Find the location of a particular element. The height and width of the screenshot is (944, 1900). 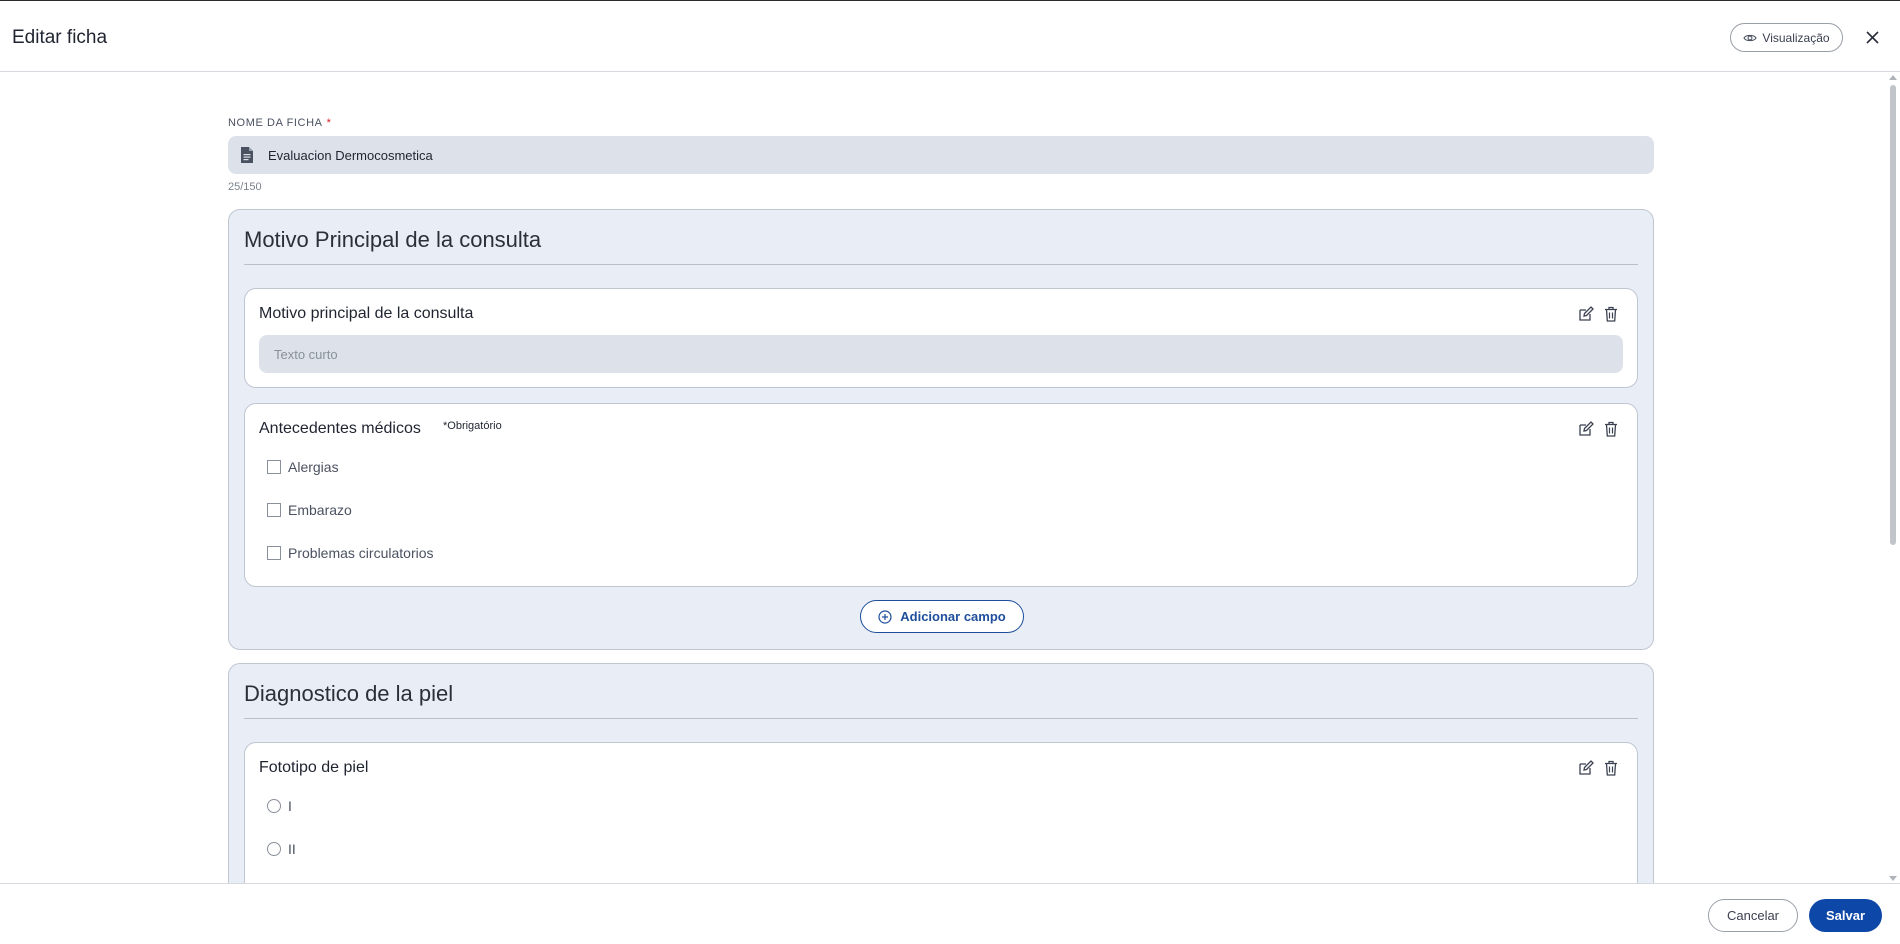

save-button: Salvar is located at coordinates (1845, 915).